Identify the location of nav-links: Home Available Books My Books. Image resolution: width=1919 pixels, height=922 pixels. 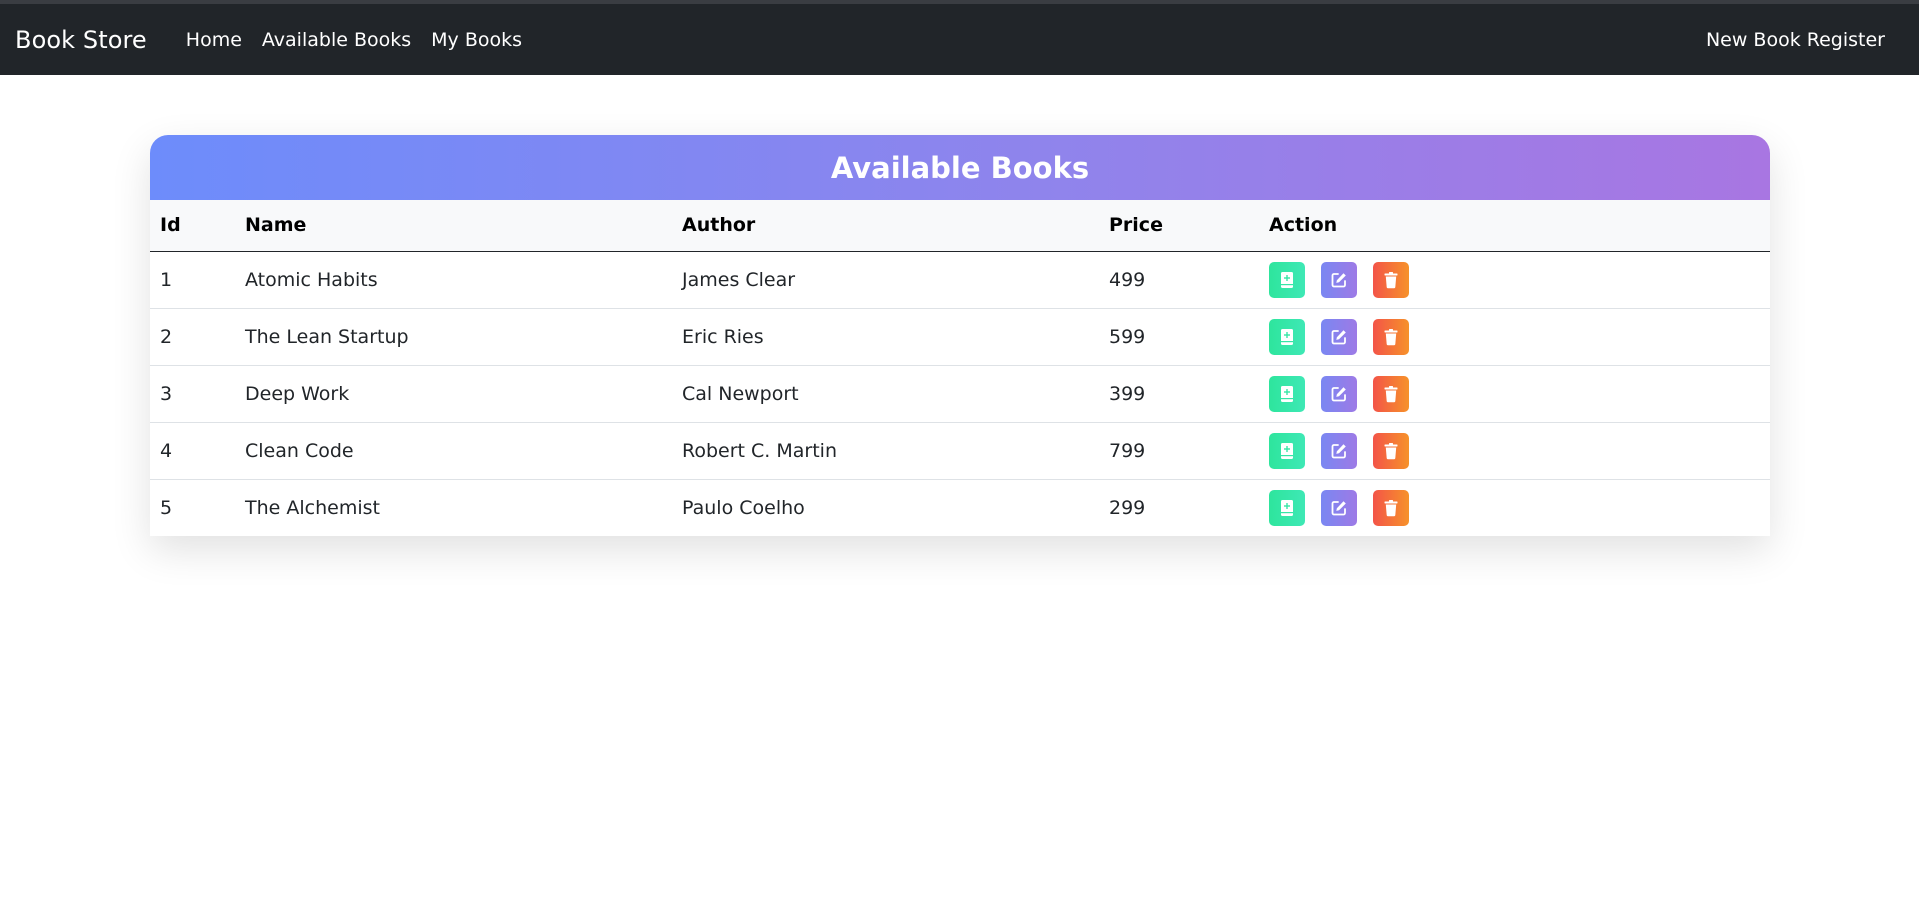
(354, 40).